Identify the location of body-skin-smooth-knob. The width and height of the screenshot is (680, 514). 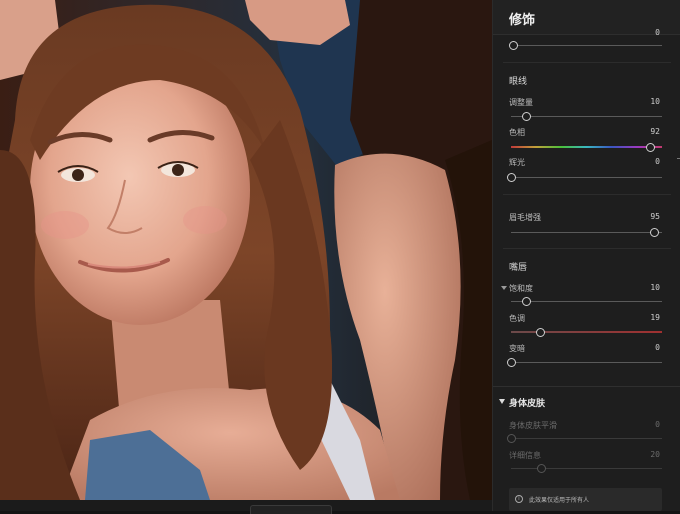
(511, 438).